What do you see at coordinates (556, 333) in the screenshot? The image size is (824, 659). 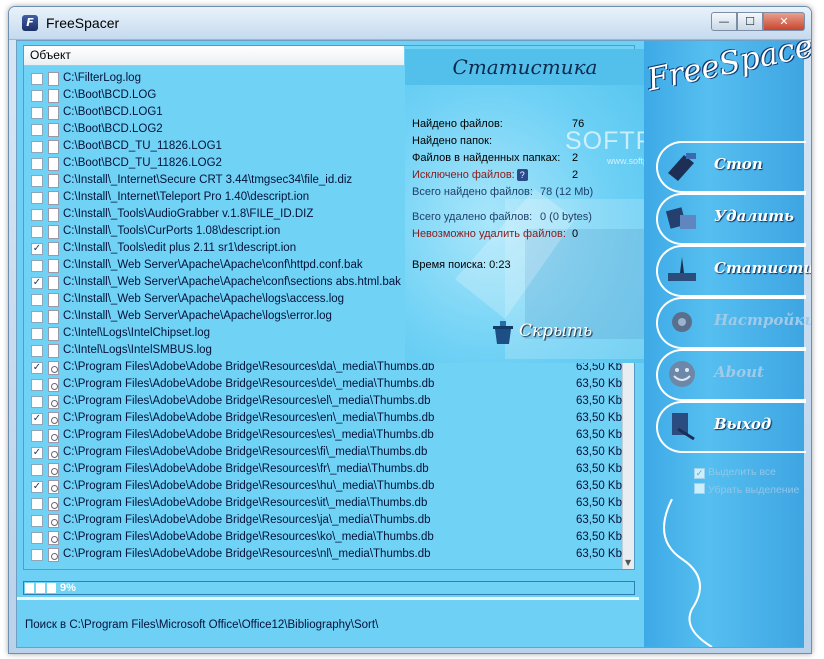 I see `hide-statistics-button: Скрыть` at bounding box center [556, 333].